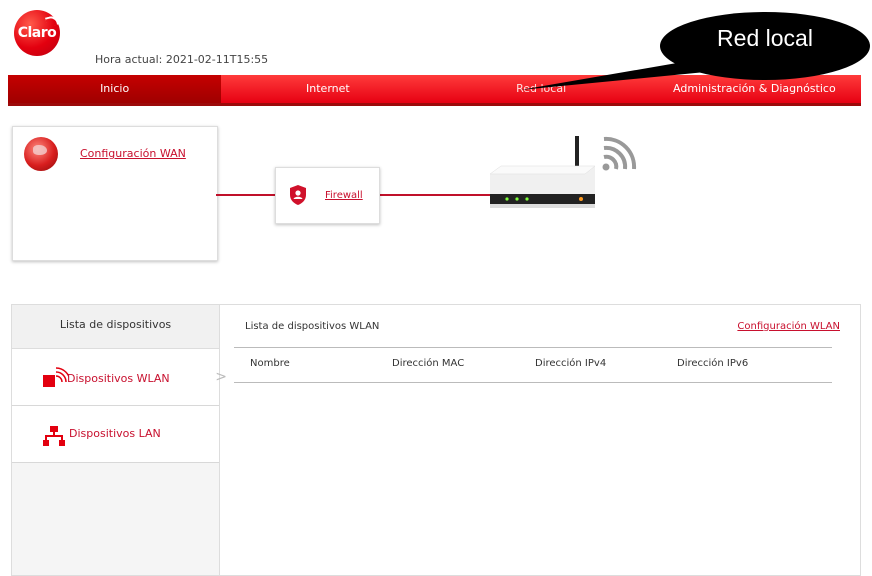 This screenshot has height=576, width=872. I want to click on firewall-card: Firewall, so click(327, 195).